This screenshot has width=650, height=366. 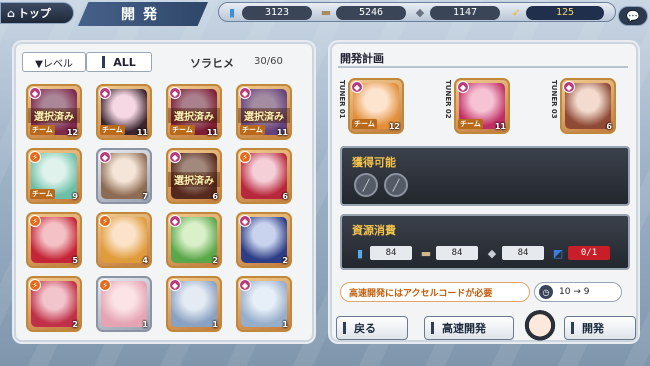 What do you see at coordinates (194, 112) in the screenshot?
I see `character-card: ◆ 選択済み チーム 11` at bounding box center [194, 112].